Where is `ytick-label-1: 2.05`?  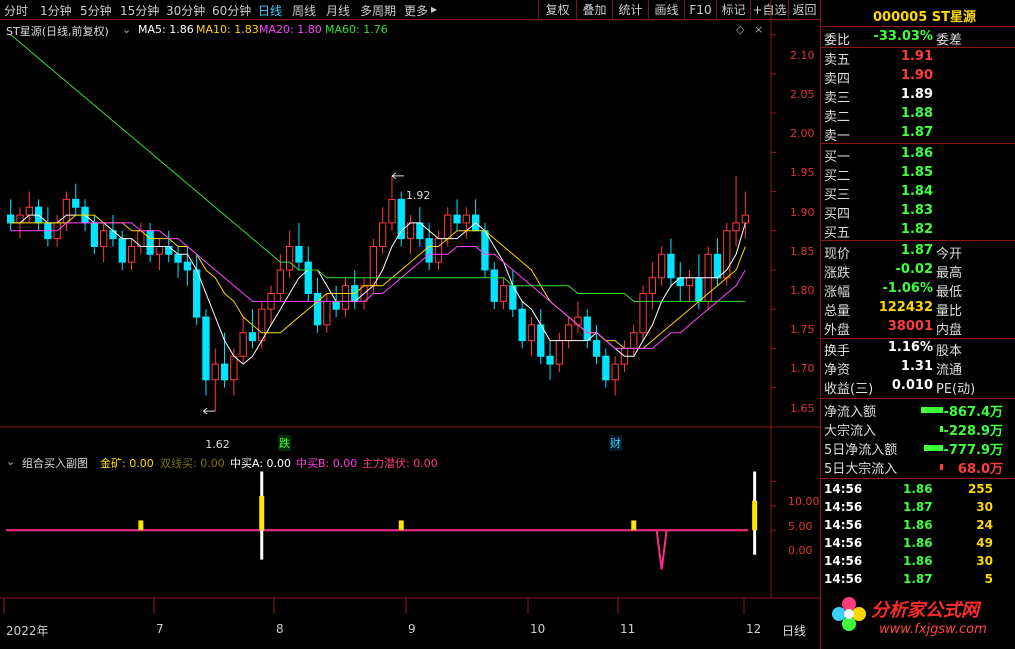 ytick-label-1: 2.05 is located at coordinates (802, 94).